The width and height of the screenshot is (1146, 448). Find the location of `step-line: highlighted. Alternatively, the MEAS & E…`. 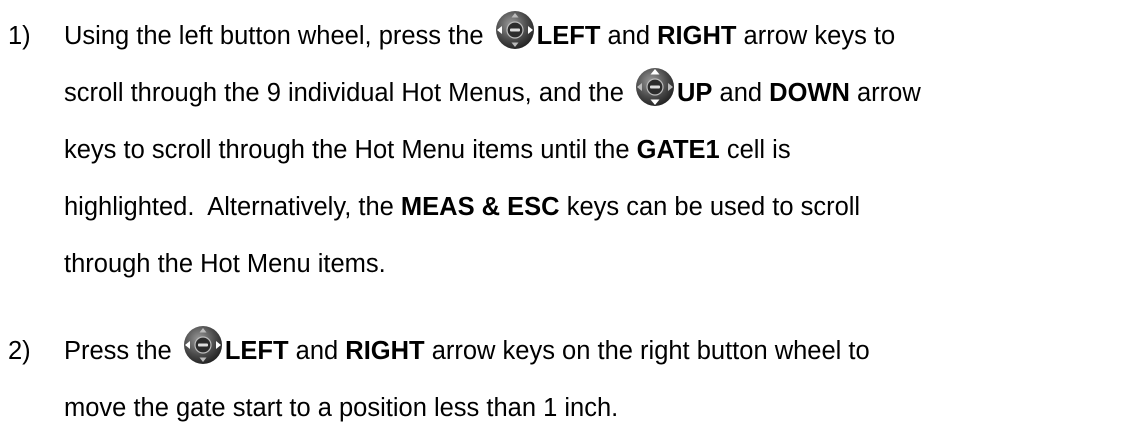

step-line: highlighted. Alternatively, the MEAS & E… is located at coordinates (462, 207).